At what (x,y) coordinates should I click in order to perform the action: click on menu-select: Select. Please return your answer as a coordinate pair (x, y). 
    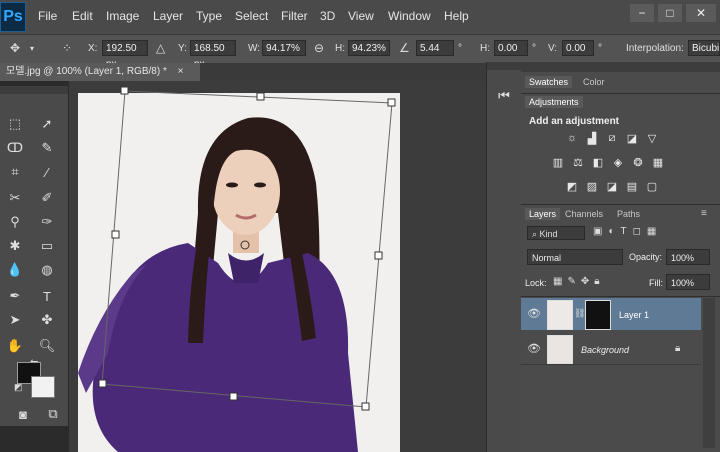
    Looking at the image, I should click on (251, 16).